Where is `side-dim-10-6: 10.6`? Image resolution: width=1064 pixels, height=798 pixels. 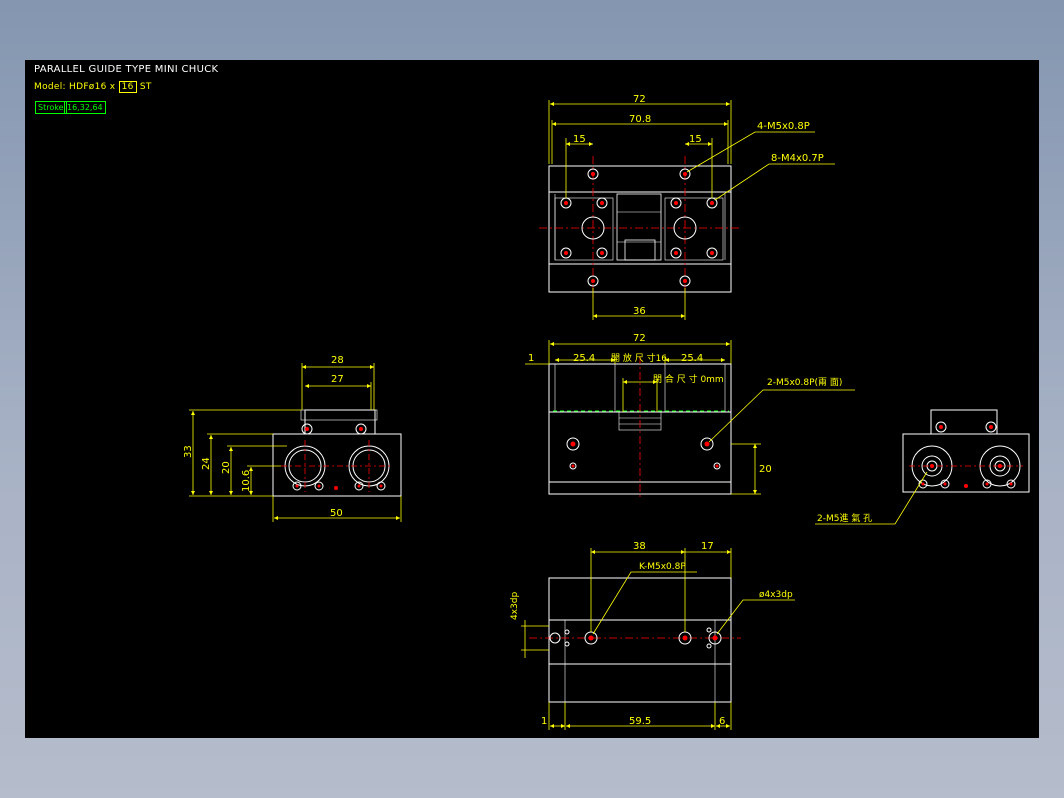
side-dim-10-6: 10.6 is located at coordinates (246, 481).